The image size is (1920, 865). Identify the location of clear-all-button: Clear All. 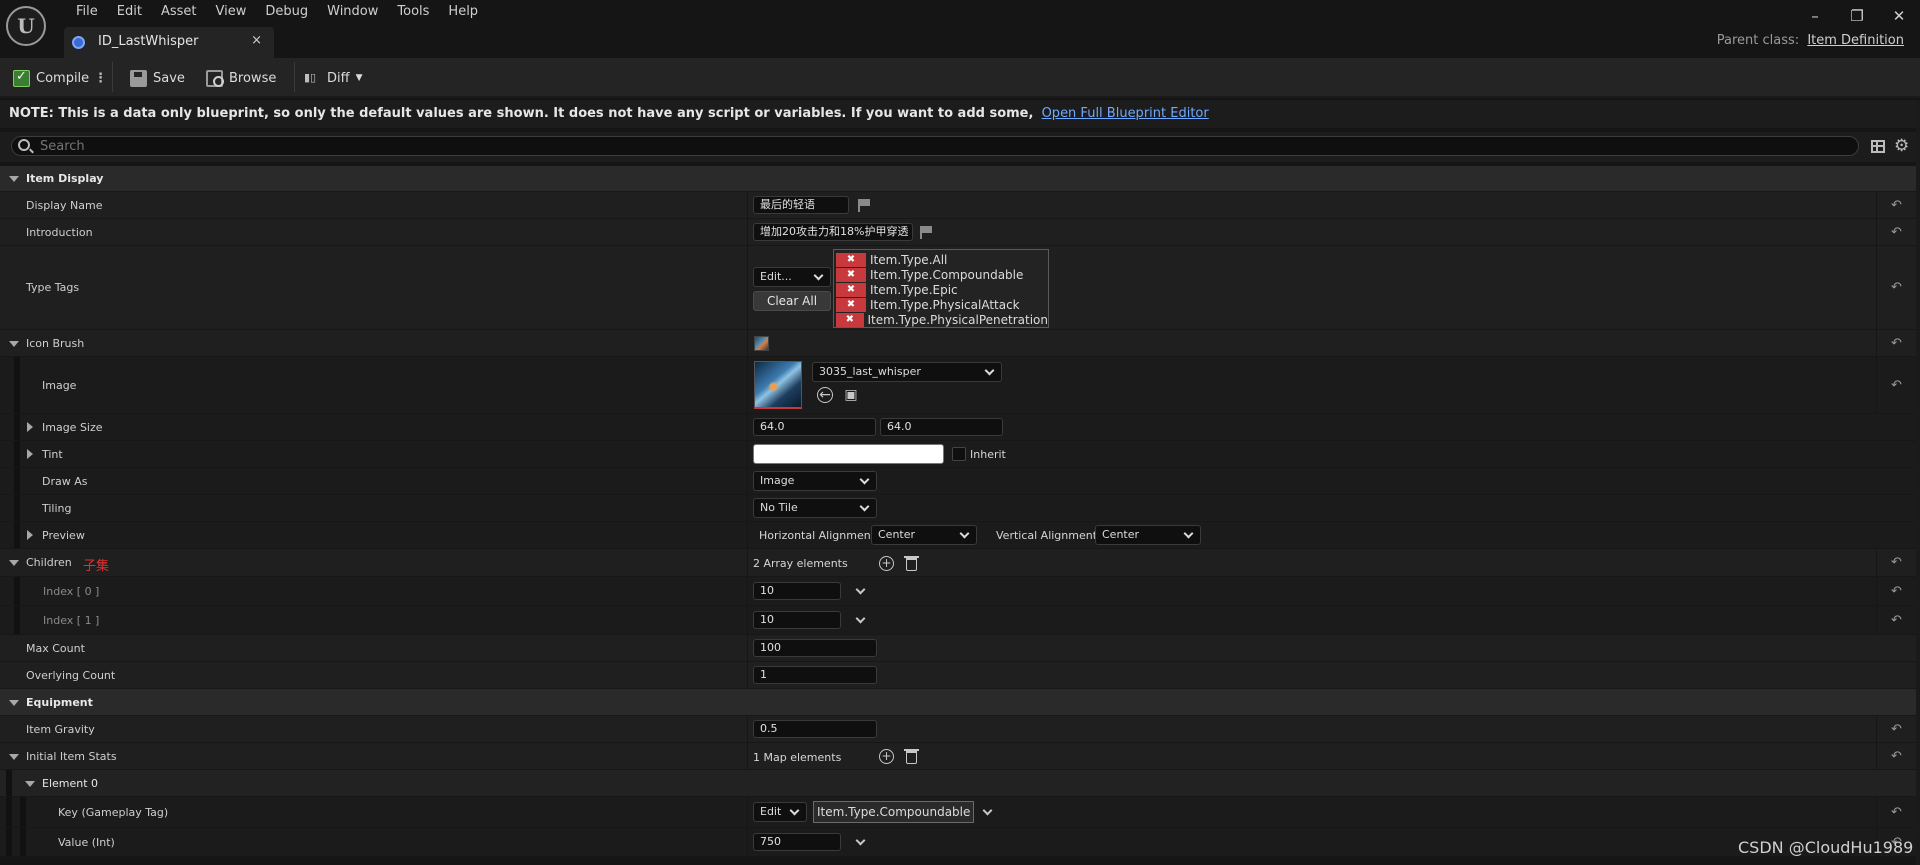
(792, 301).